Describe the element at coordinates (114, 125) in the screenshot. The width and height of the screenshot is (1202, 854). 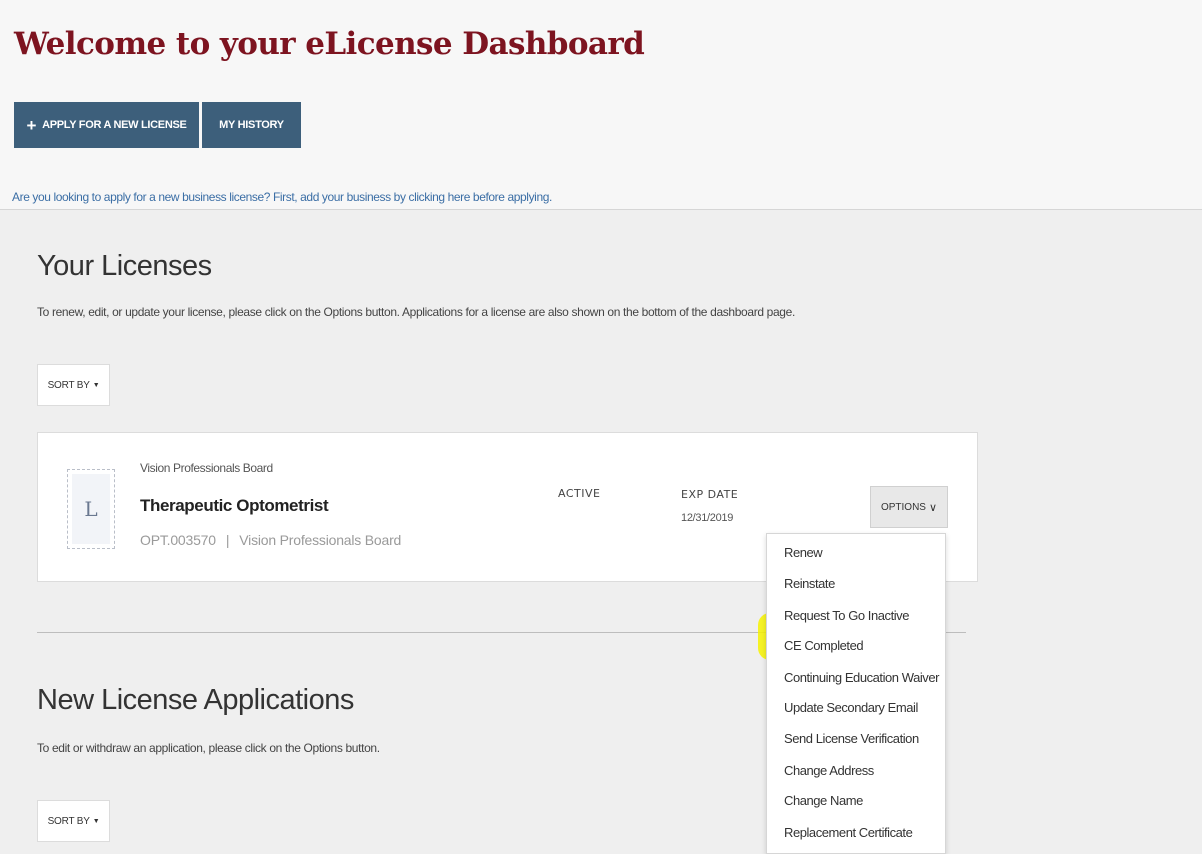
I see `apply-new-license-label: APPLY FOR A NEW LICENSE` at that location.